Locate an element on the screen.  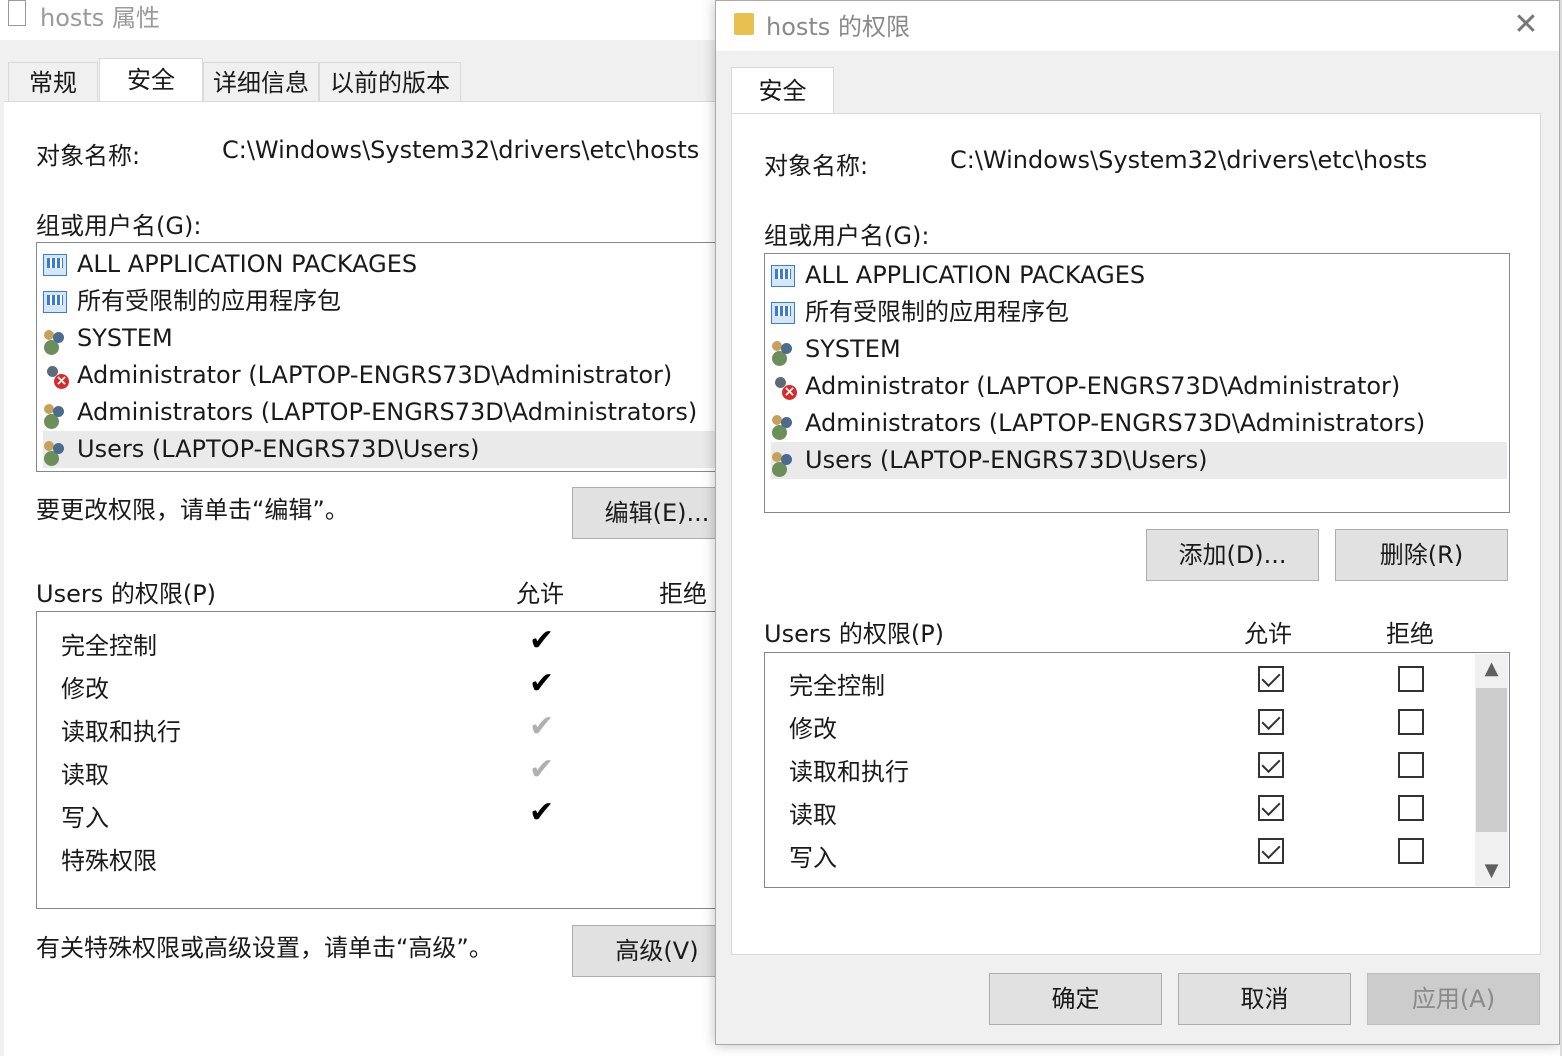
window-title: hosts 属性 is located at coordinates (100, 18).